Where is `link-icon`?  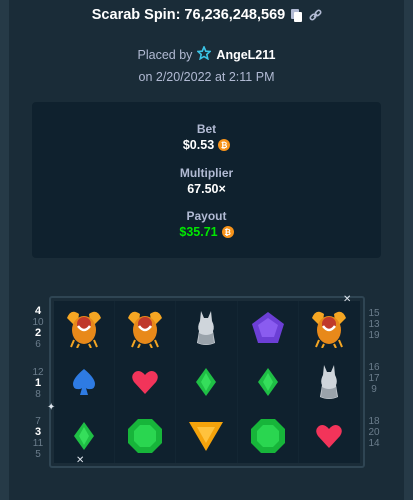
link-icon is located at coordinates (315, 15).